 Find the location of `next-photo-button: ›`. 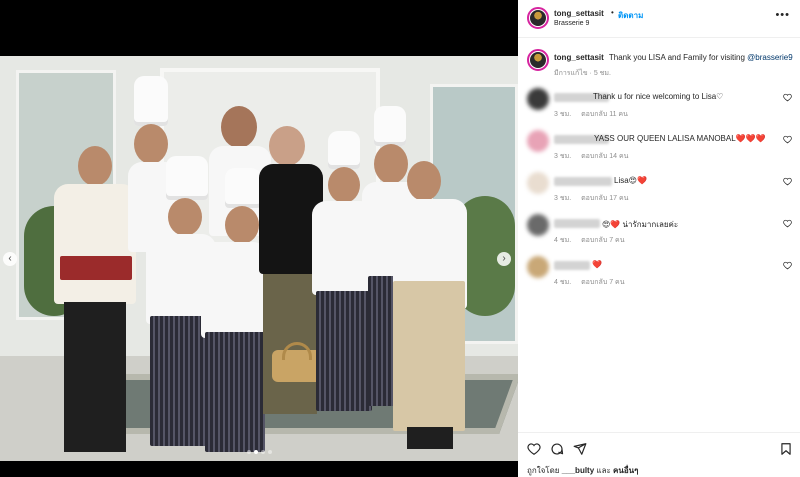

next-photo-button: › is located at coordinates (504, 259).